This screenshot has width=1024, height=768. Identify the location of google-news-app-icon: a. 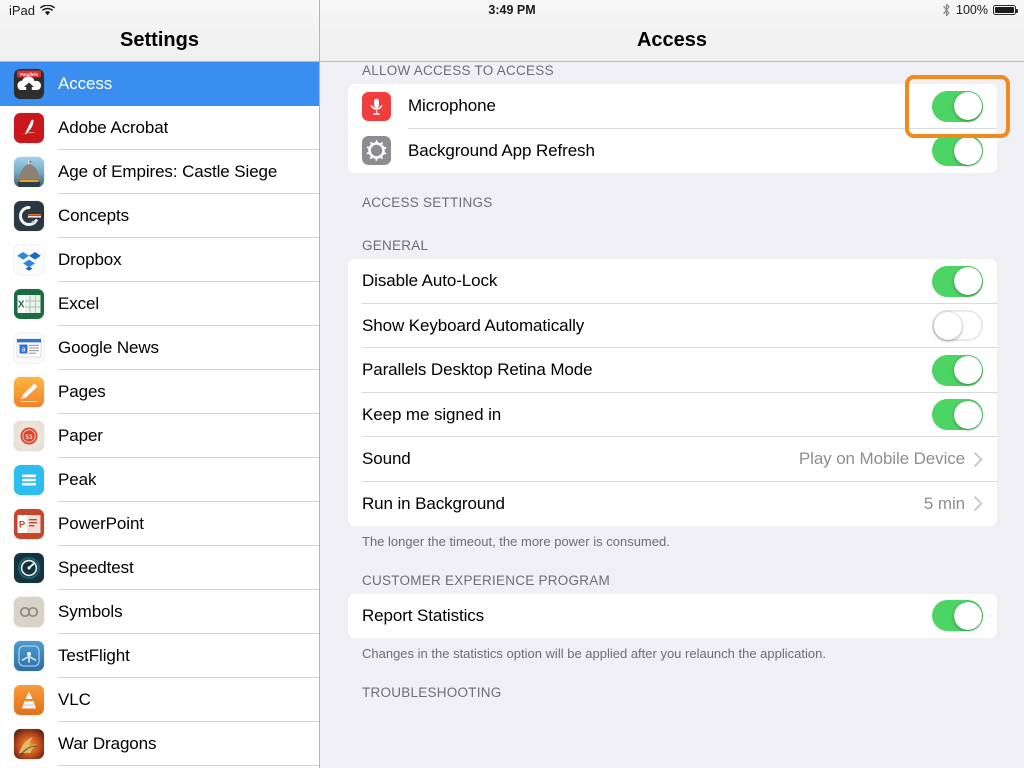
(29, 348).